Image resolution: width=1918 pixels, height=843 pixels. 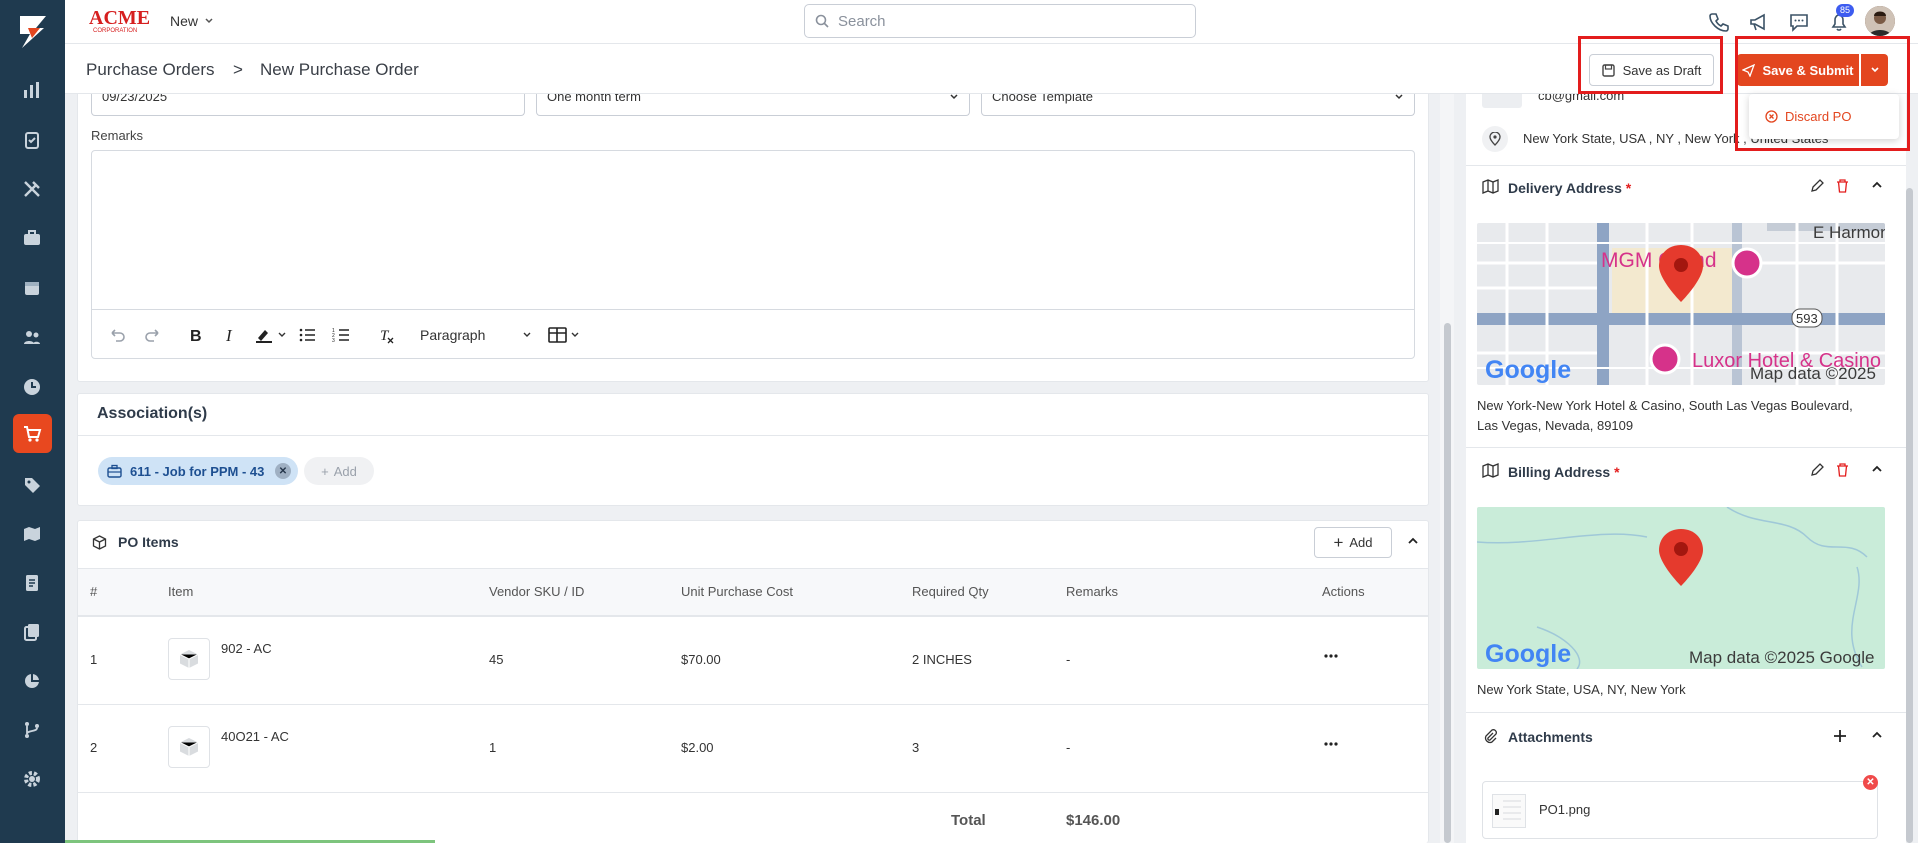 What do you see at coordinates (753, 748) in the screenshot?
I see `table-row` at bounding box center [753, 748].